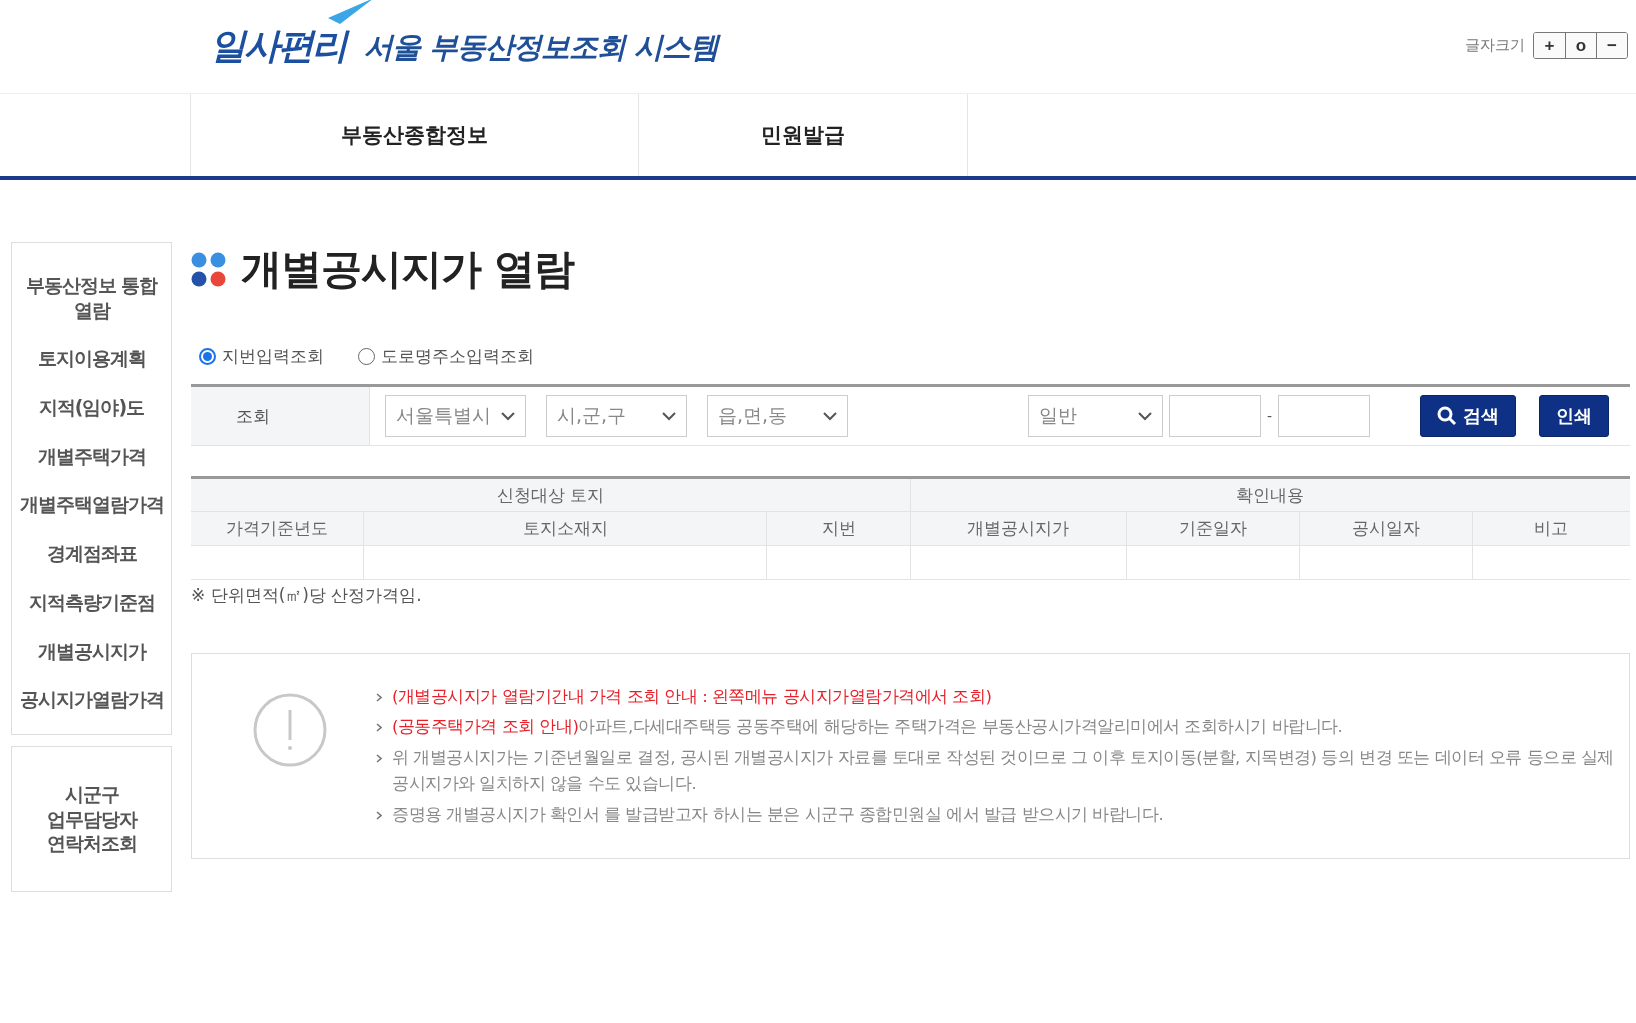  What do you see at coordinates (1215, 416) in the screenshot?
I see `main-number-field` at bounding box center [1215, 416].